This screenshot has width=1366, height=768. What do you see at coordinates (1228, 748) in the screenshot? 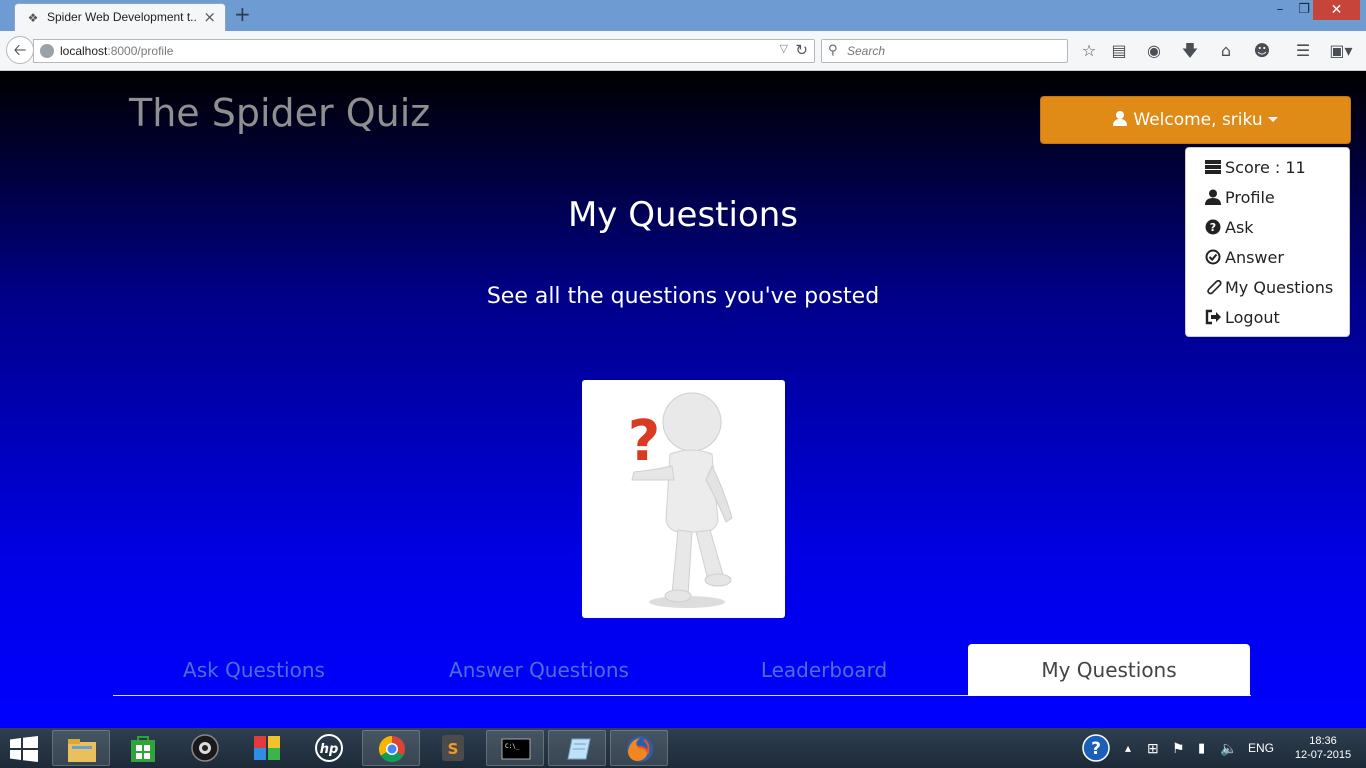
I see `volume-icon: 🔈` at bounding box center [1228, 748].